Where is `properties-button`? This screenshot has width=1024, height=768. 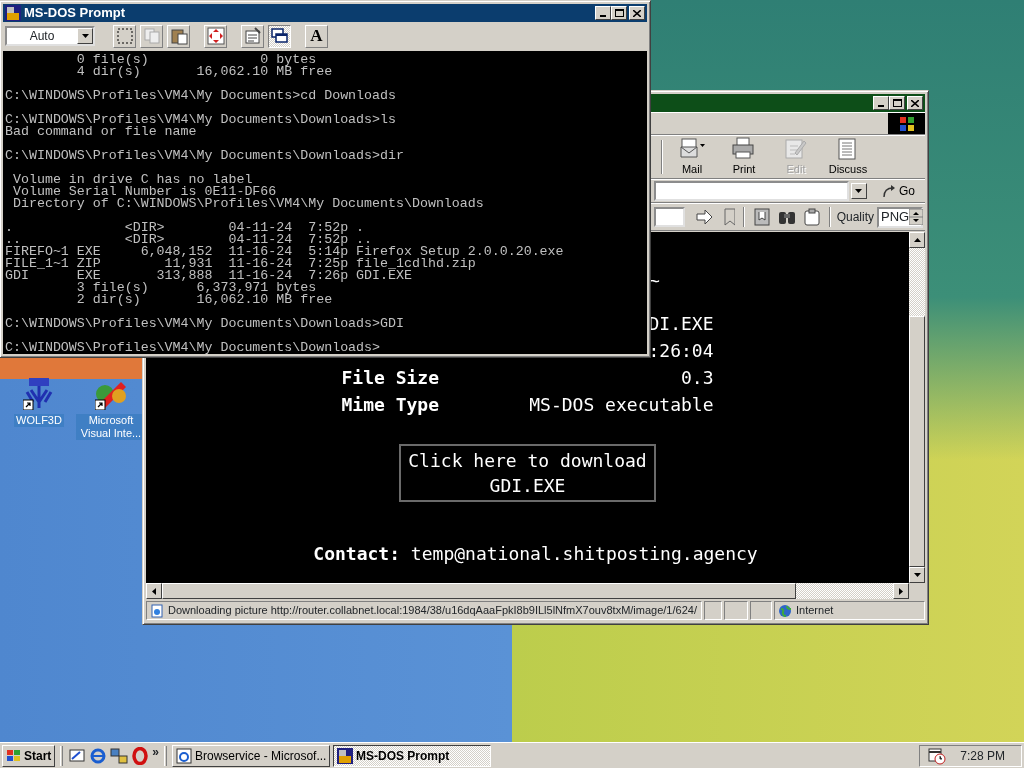 properties-button is located at coordinates (252, 36).